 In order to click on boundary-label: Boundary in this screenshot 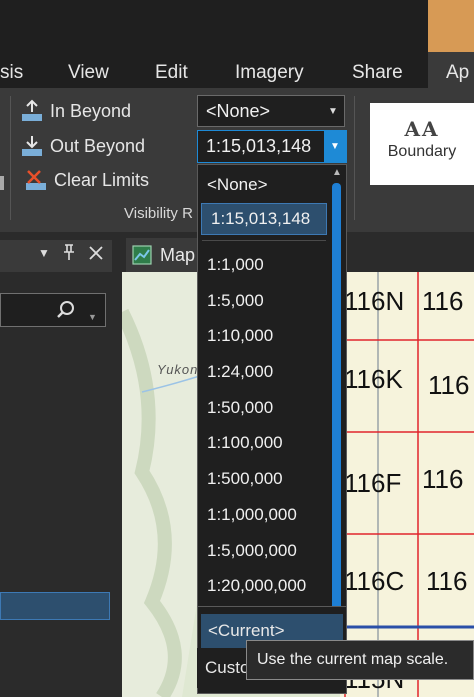, I will do `click(422, 151)`.